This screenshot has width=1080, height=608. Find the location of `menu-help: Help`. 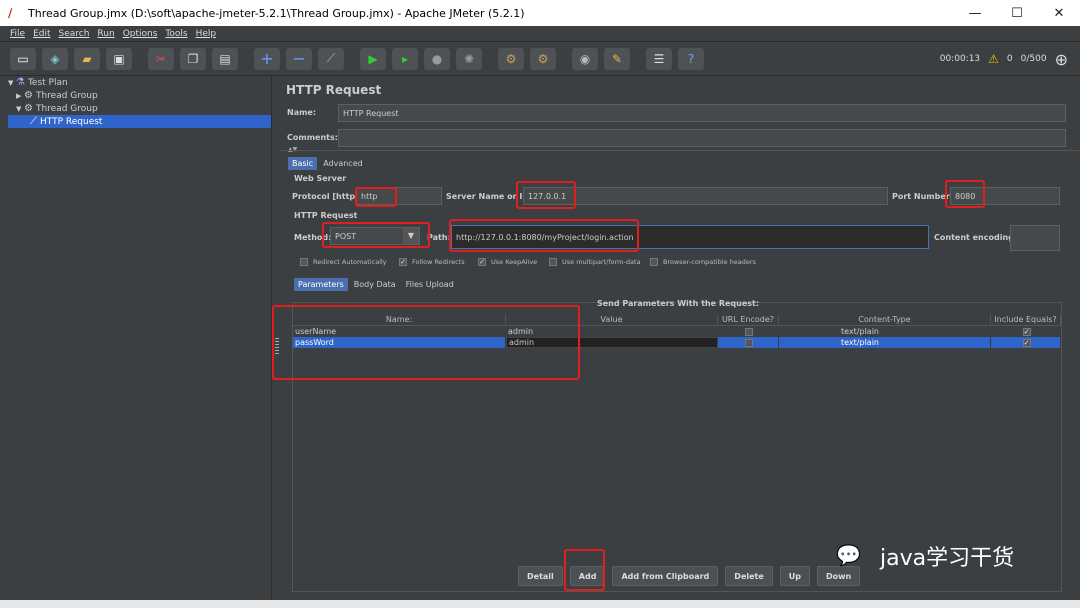

menu-help: Help is located at coordinates (206, 34).